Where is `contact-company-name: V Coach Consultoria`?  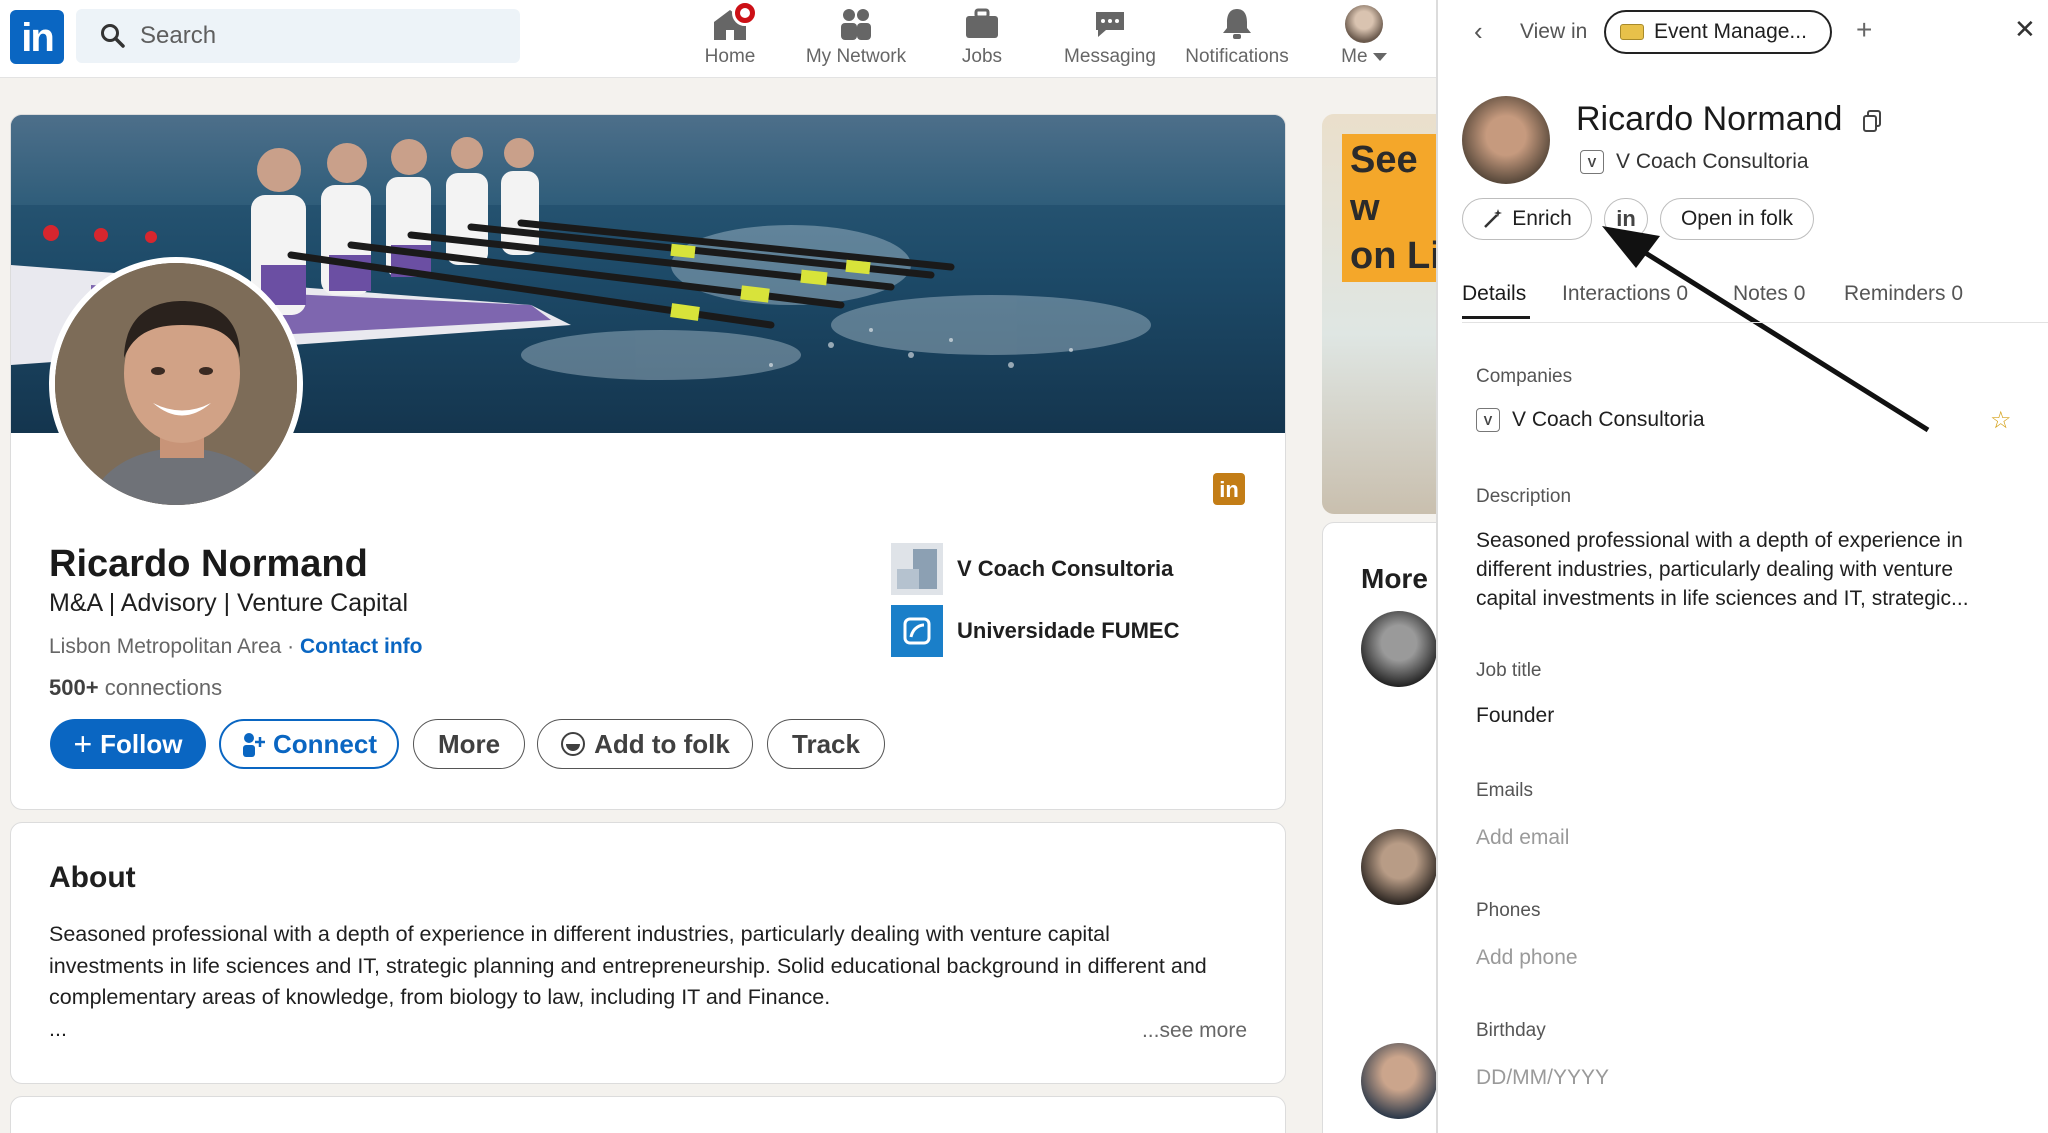 contact-company-name: V Coach Consultoria is located at coordinates (1712, 161).